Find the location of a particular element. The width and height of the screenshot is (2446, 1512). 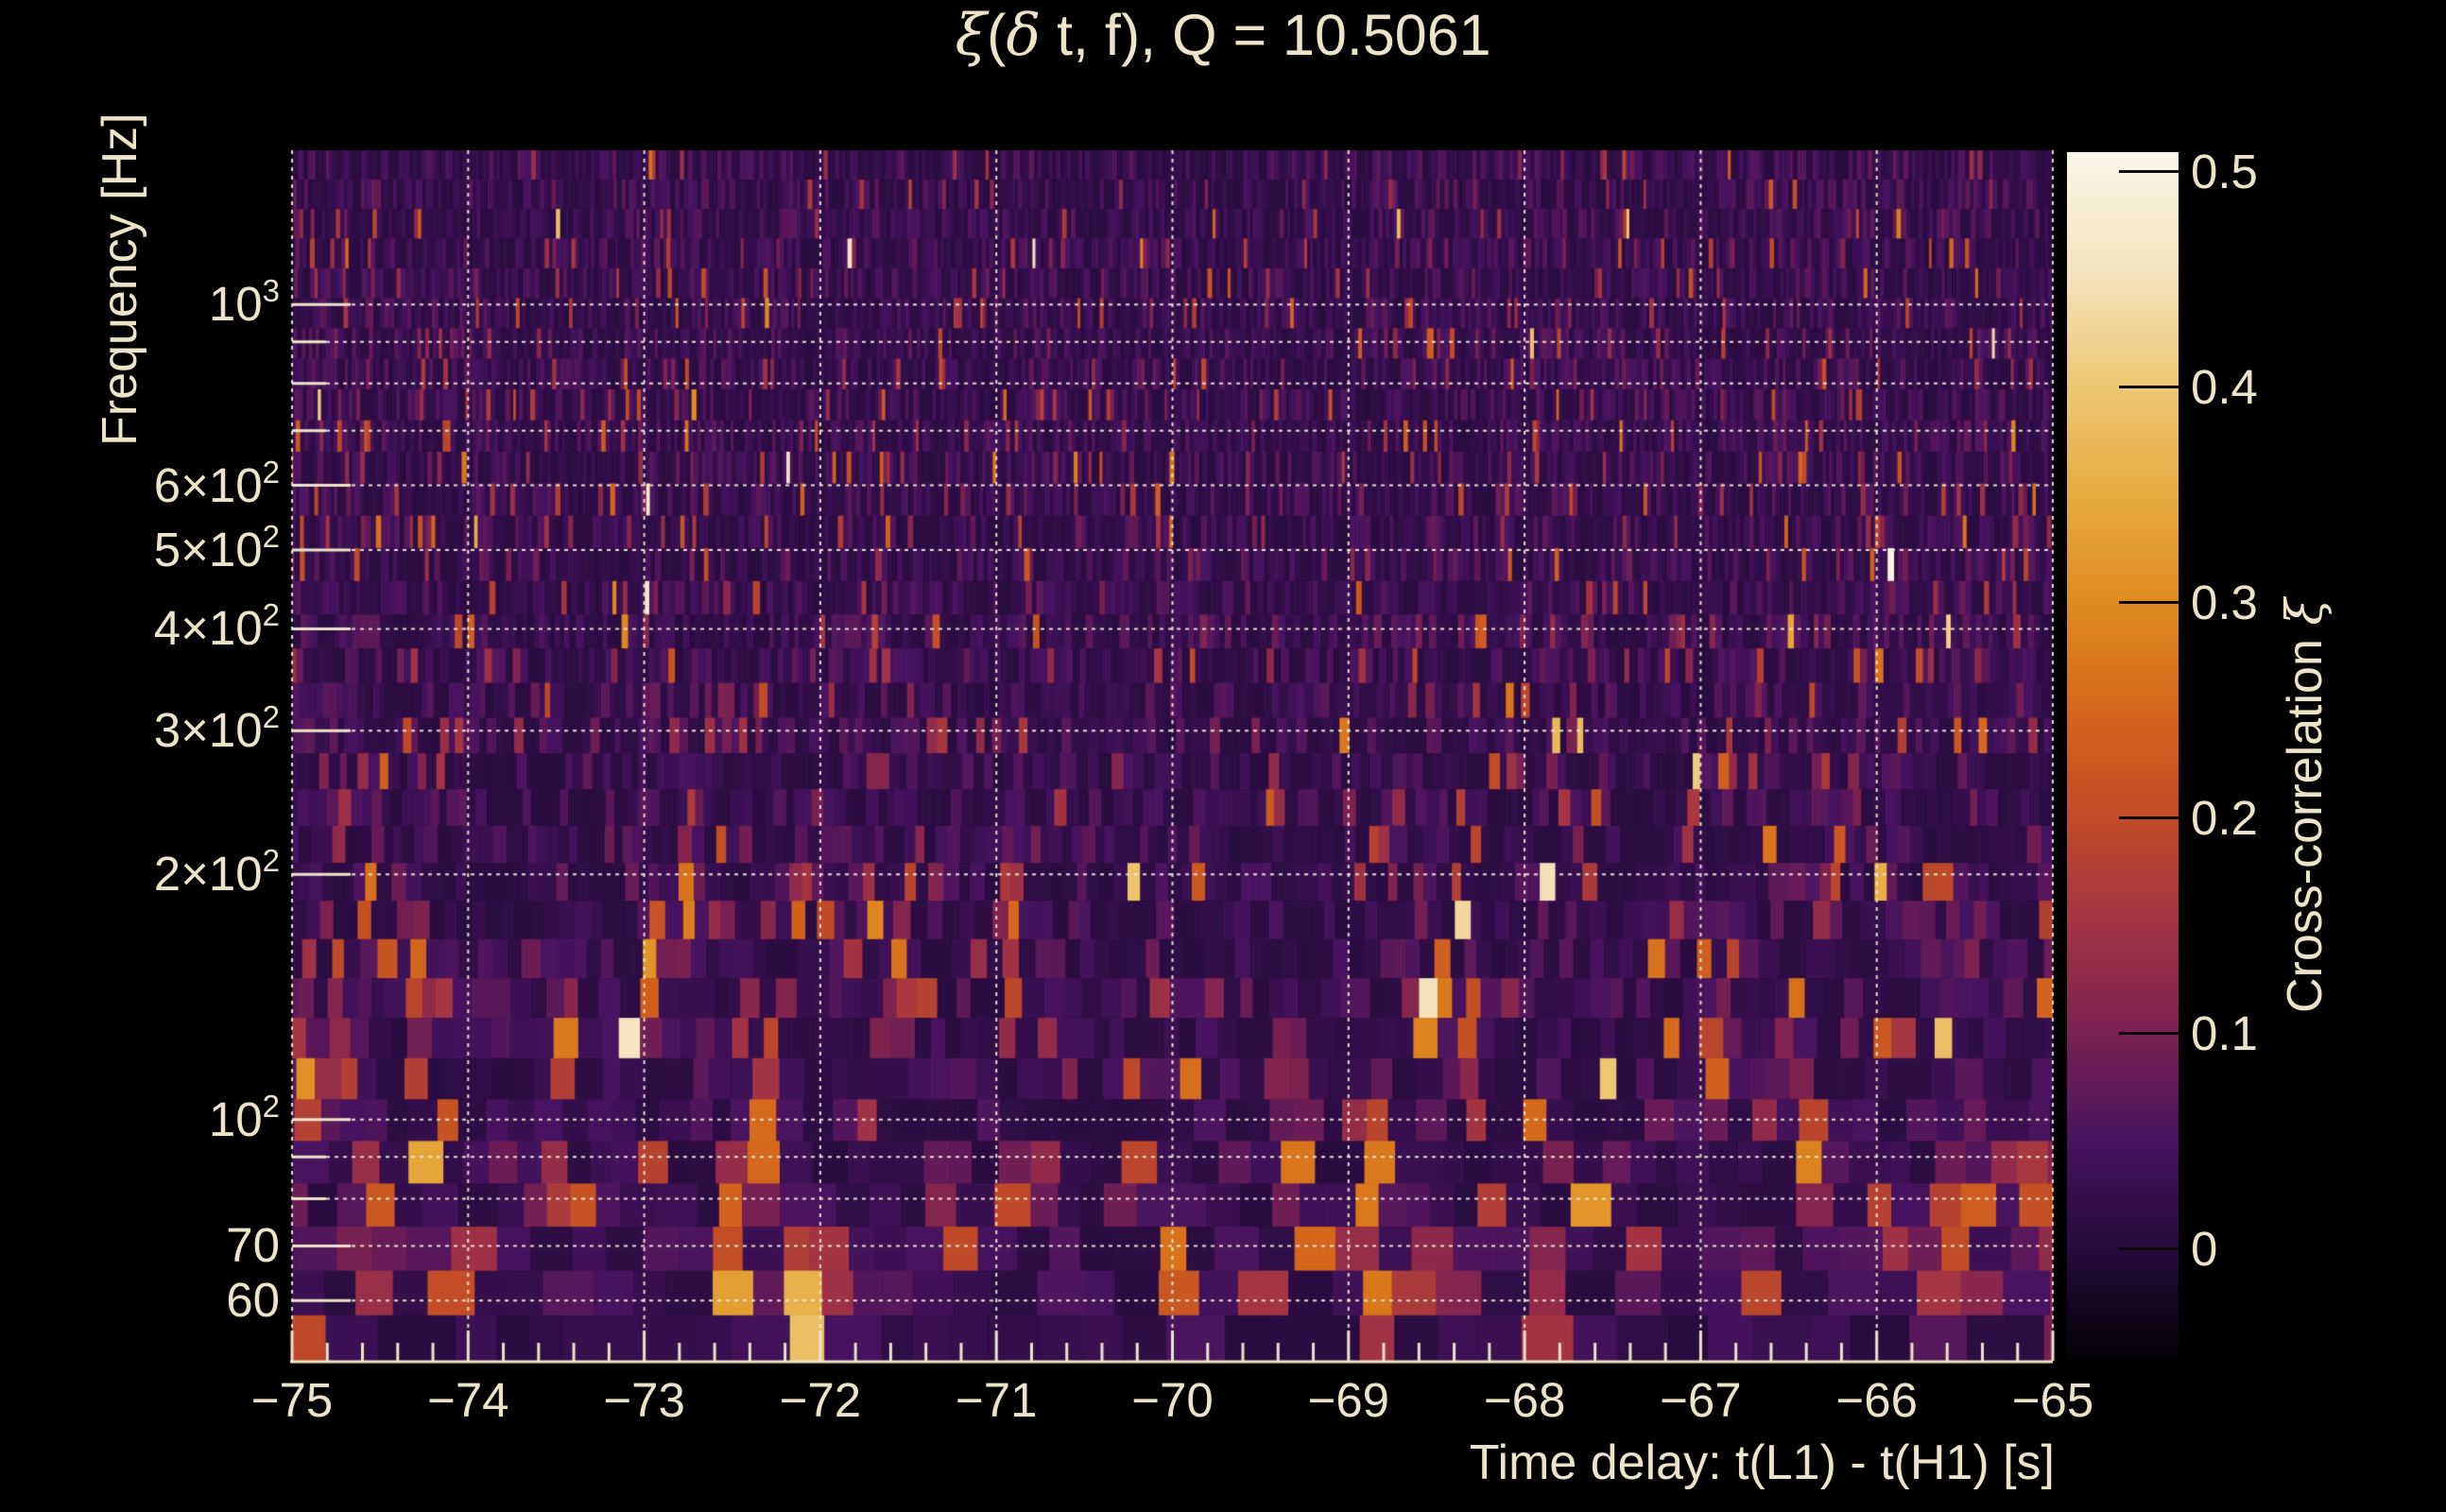

x-axis-title: Time delay: t(L1) - t(H1) [s] is located at coordinates (1762, 1462).